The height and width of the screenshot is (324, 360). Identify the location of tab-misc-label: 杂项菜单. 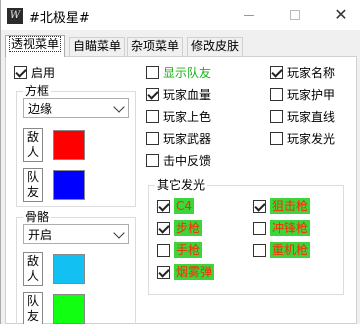
(155, 46).